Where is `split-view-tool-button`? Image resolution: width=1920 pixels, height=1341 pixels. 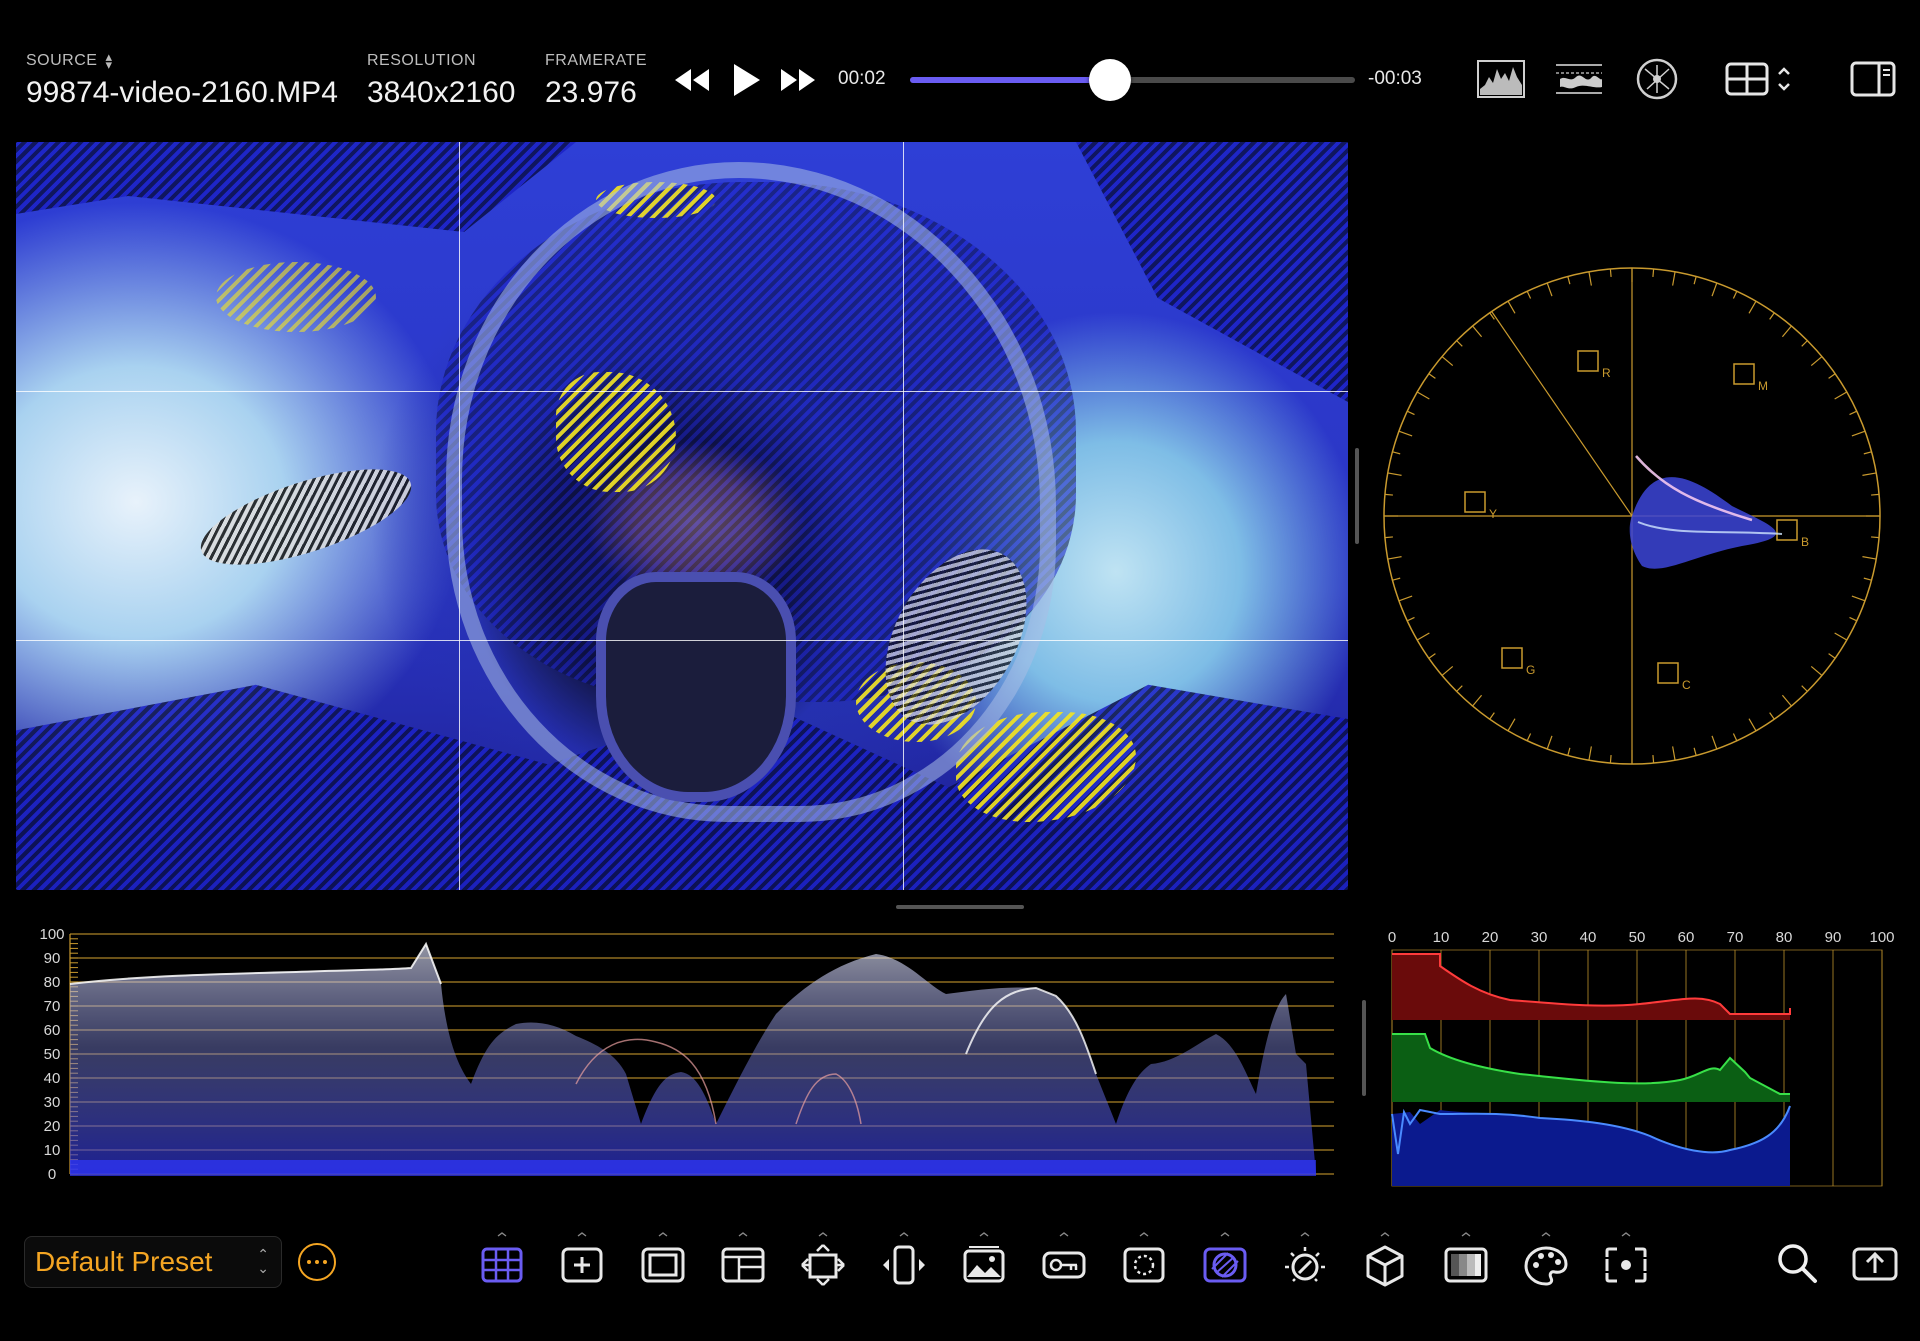 split-view-tool-button is located at coordinates (904, 1262).